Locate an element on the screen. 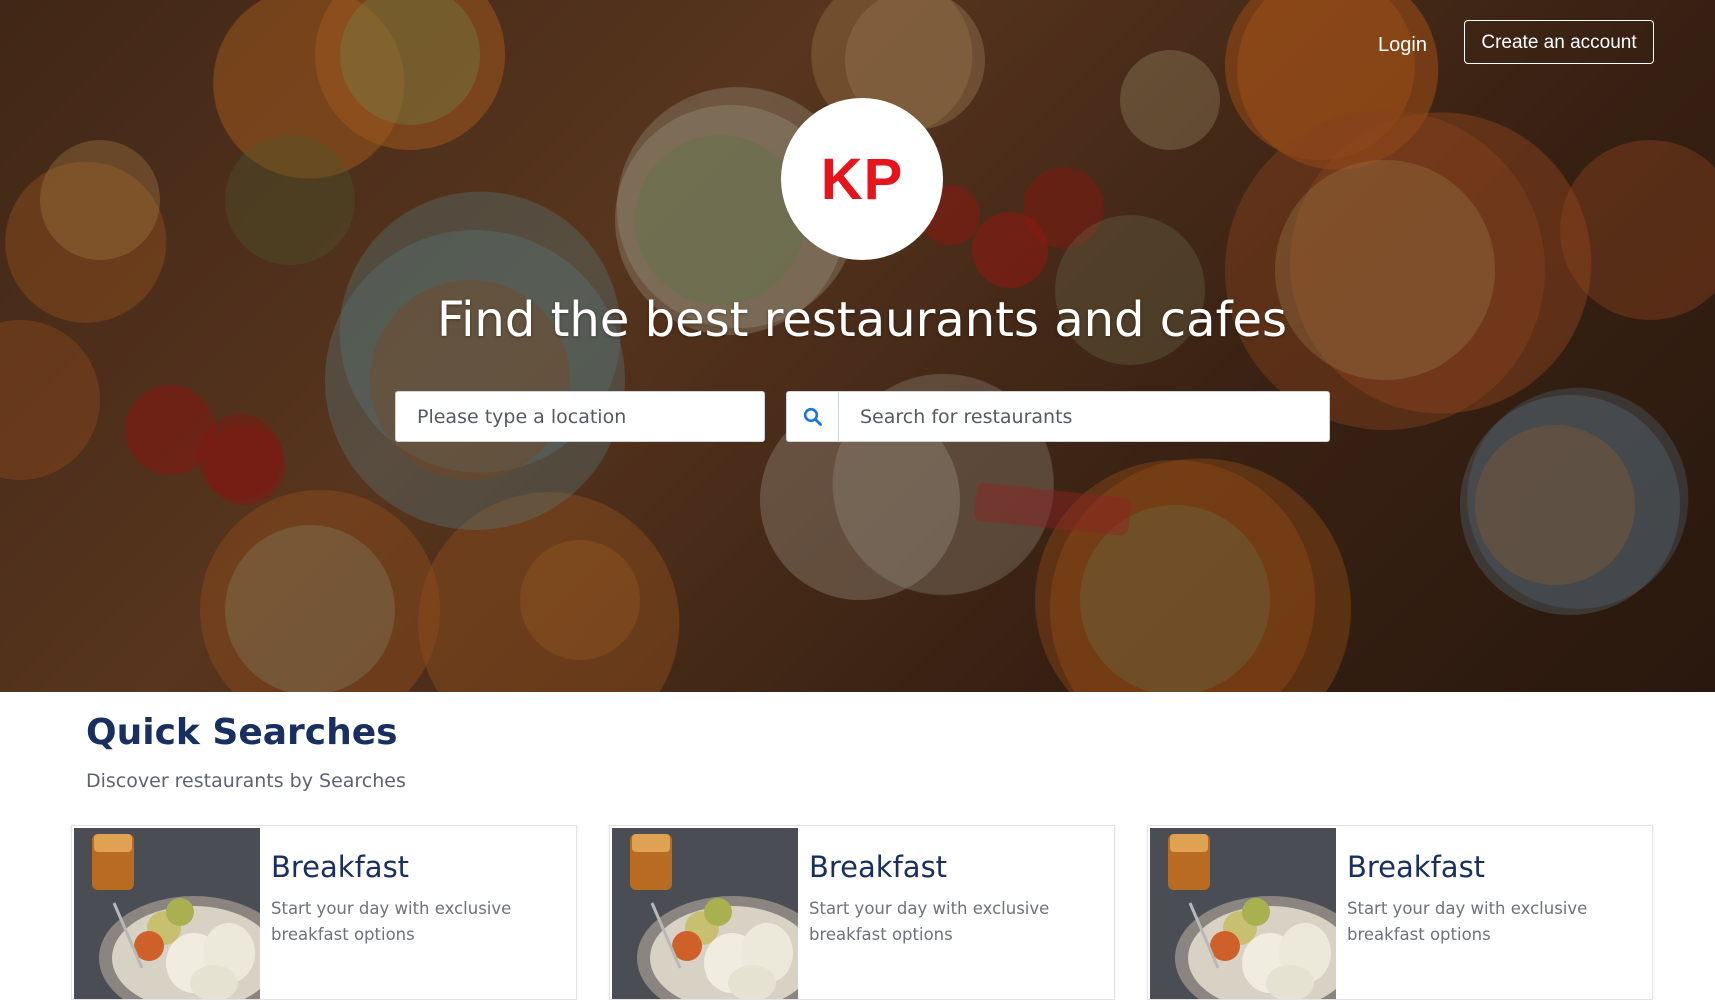  quick-searches-subtitle: Discover restaurants by Searches is located at coordinates (246, 781).